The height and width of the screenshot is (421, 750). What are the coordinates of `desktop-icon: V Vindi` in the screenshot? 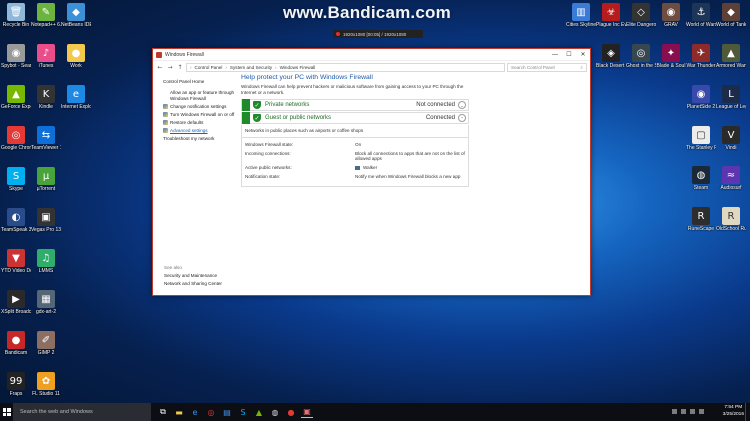 It's located at (731, 138).